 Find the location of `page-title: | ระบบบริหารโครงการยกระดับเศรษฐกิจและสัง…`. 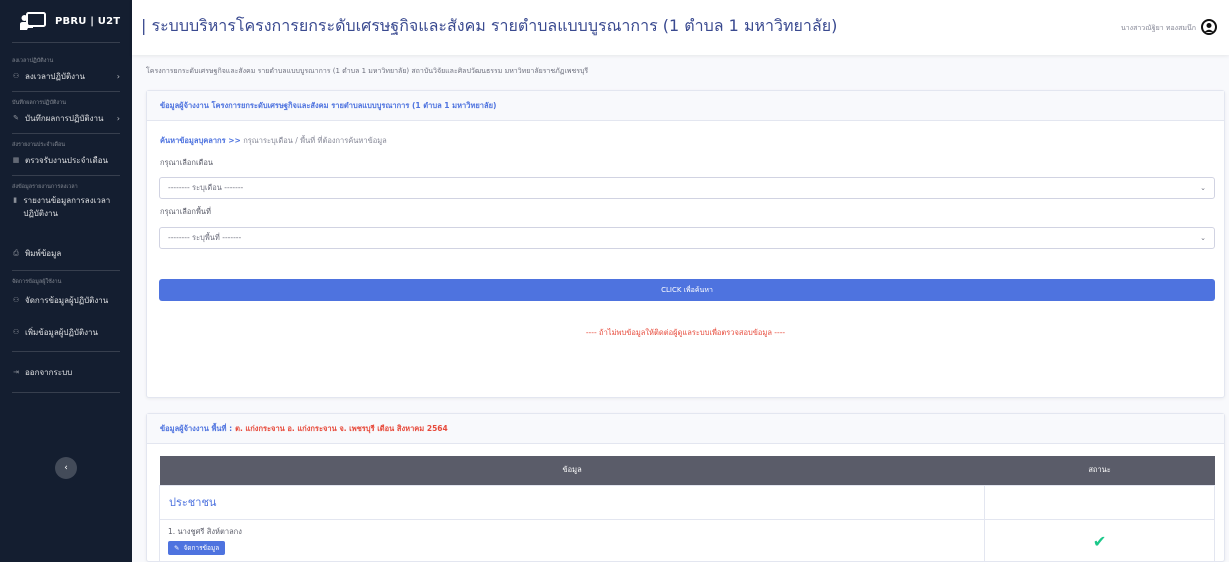

page-title: | ระบบบริหารโครงการยกระดับเศรษฐกิจและสัง… is located at coordinates (489, 25).